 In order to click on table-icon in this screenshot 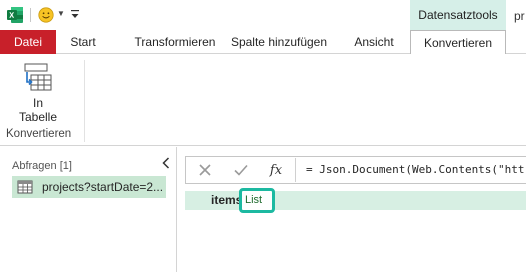, I will do `click(25, 187)`.